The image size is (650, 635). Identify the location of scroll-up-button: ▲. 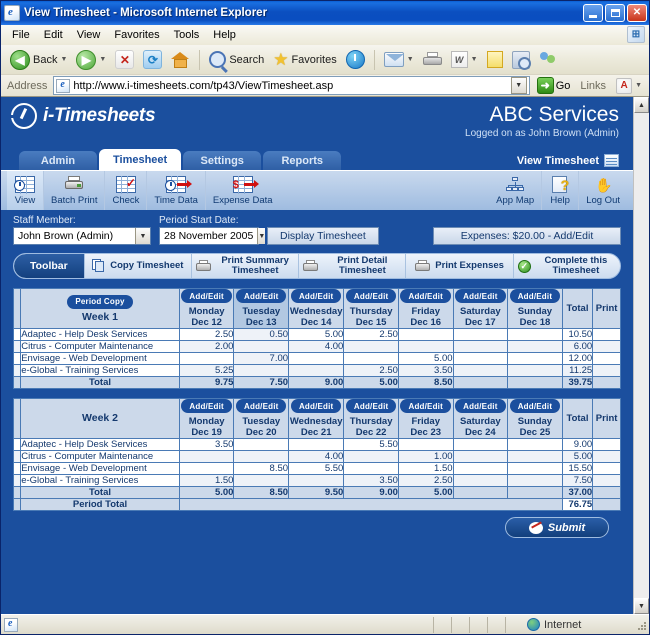
(641, 105).